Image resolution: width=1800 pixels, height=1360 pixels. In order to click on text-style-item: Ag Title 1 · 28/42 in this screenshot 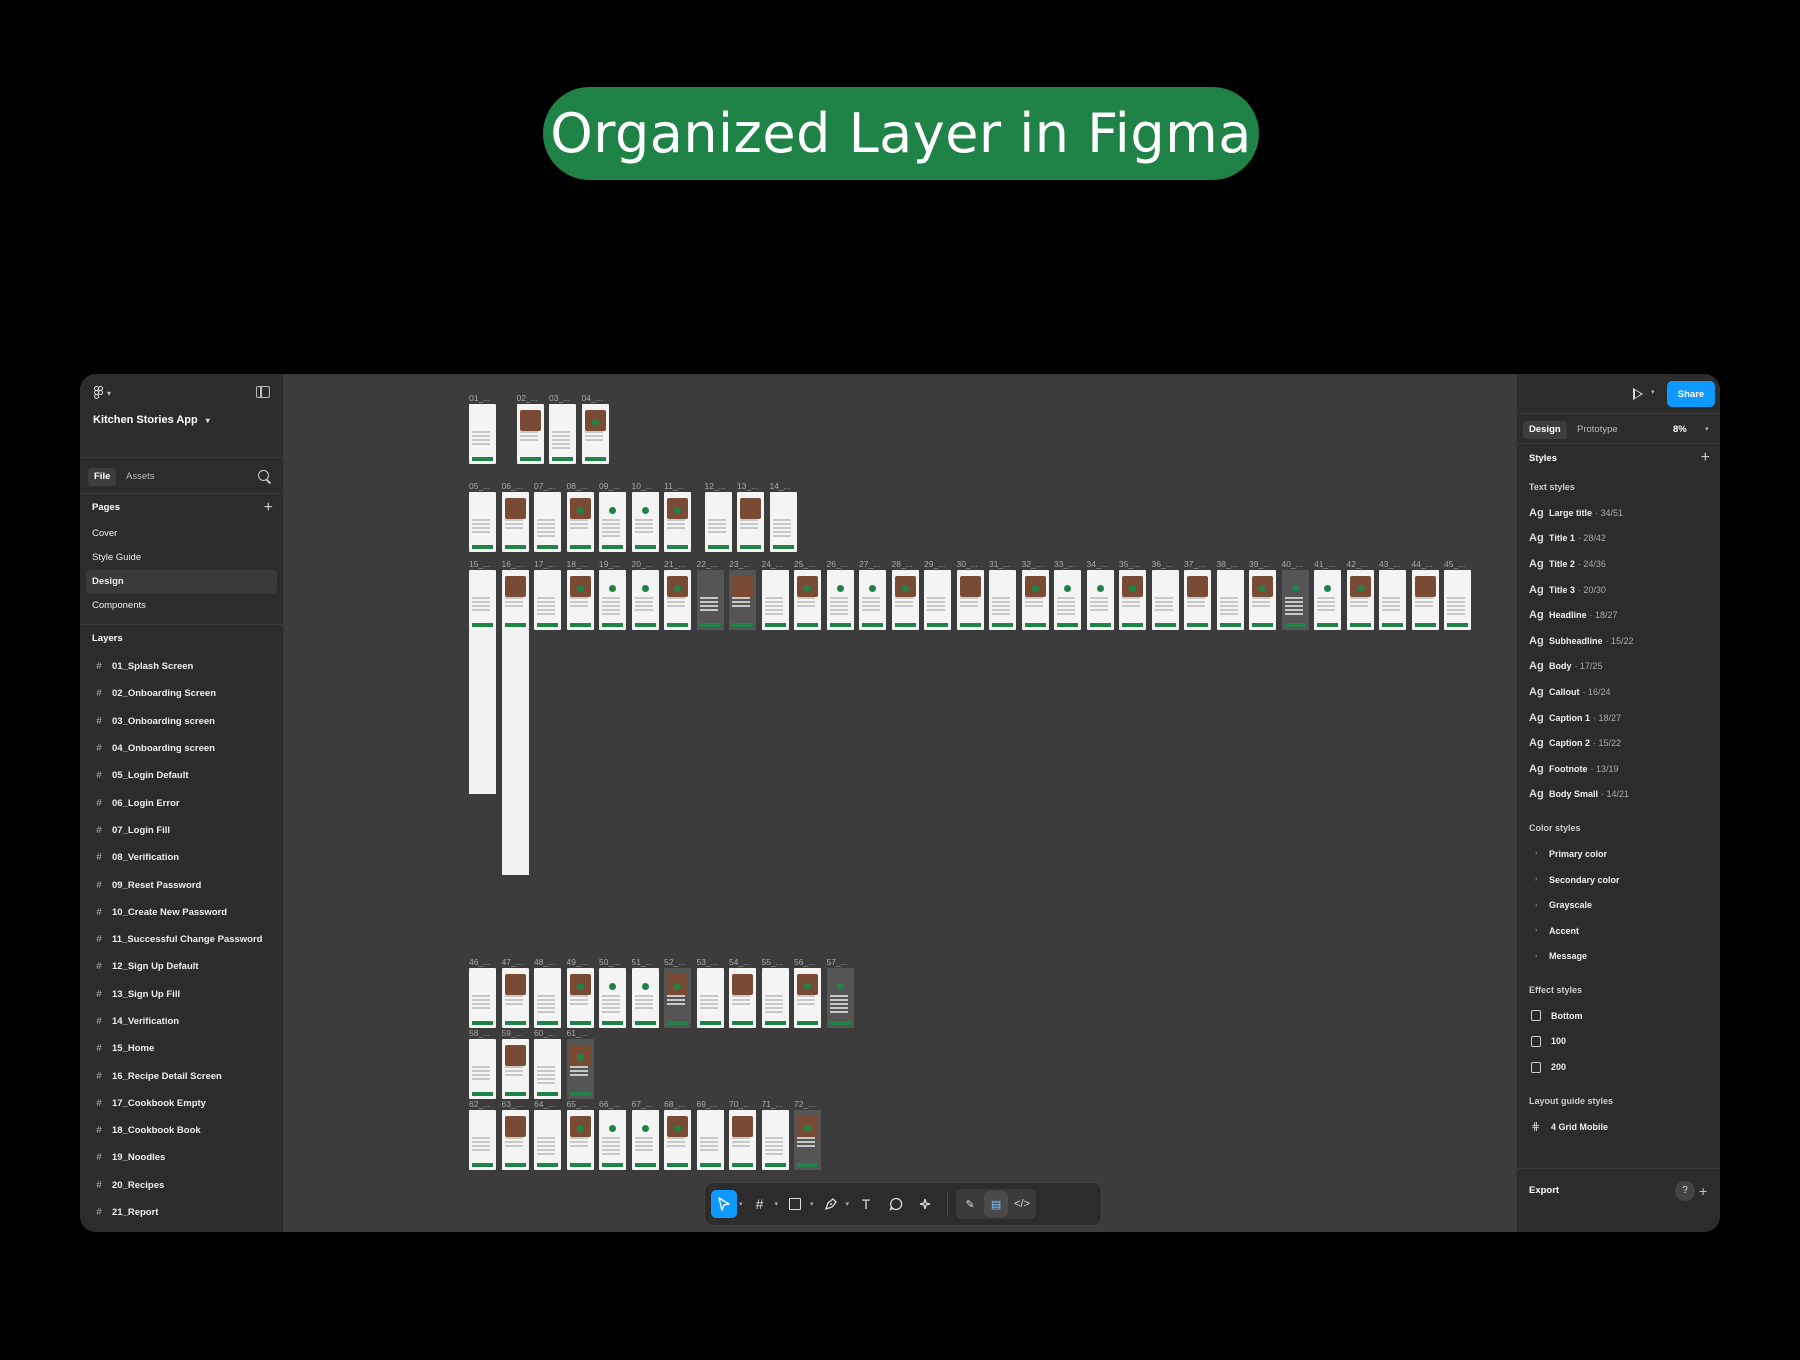, I will do `click(1618, 539)`.